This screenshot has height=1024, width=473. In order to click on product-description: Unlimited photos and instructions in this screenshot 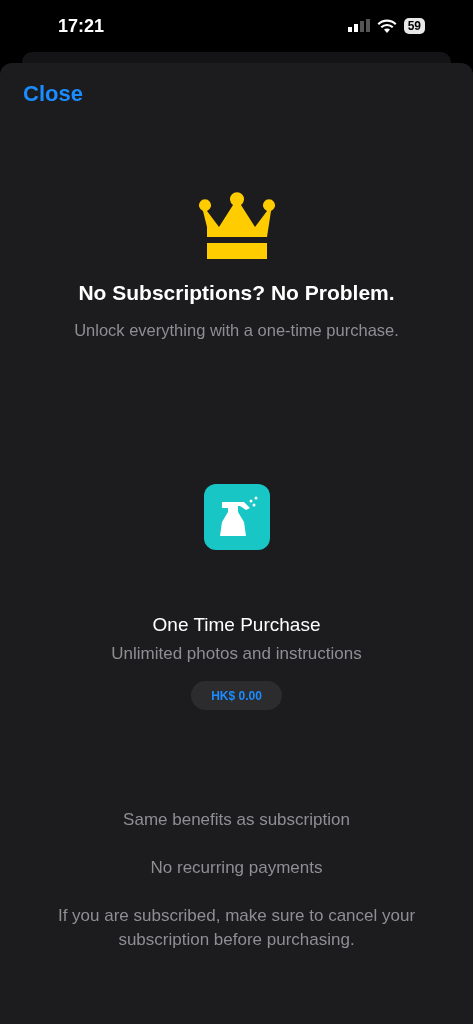, I will do `click(236, 654)`.